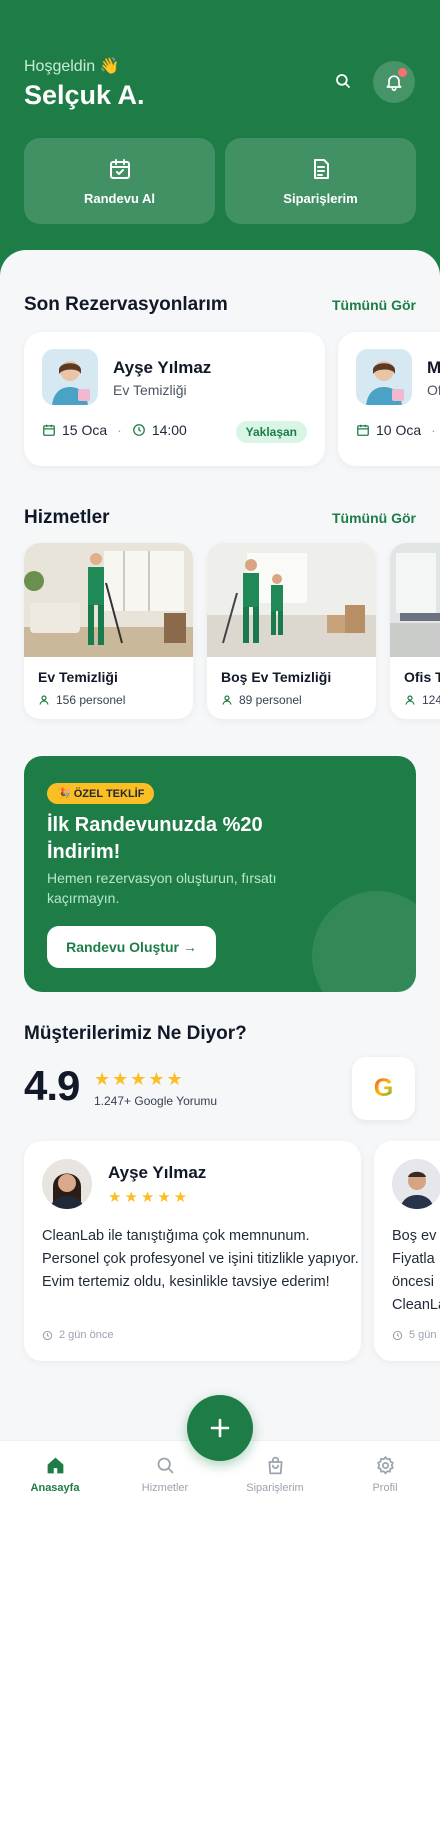  Describe the element at coordinates (385, 1465) in the screenshot. I see `gear-icon` at that location.